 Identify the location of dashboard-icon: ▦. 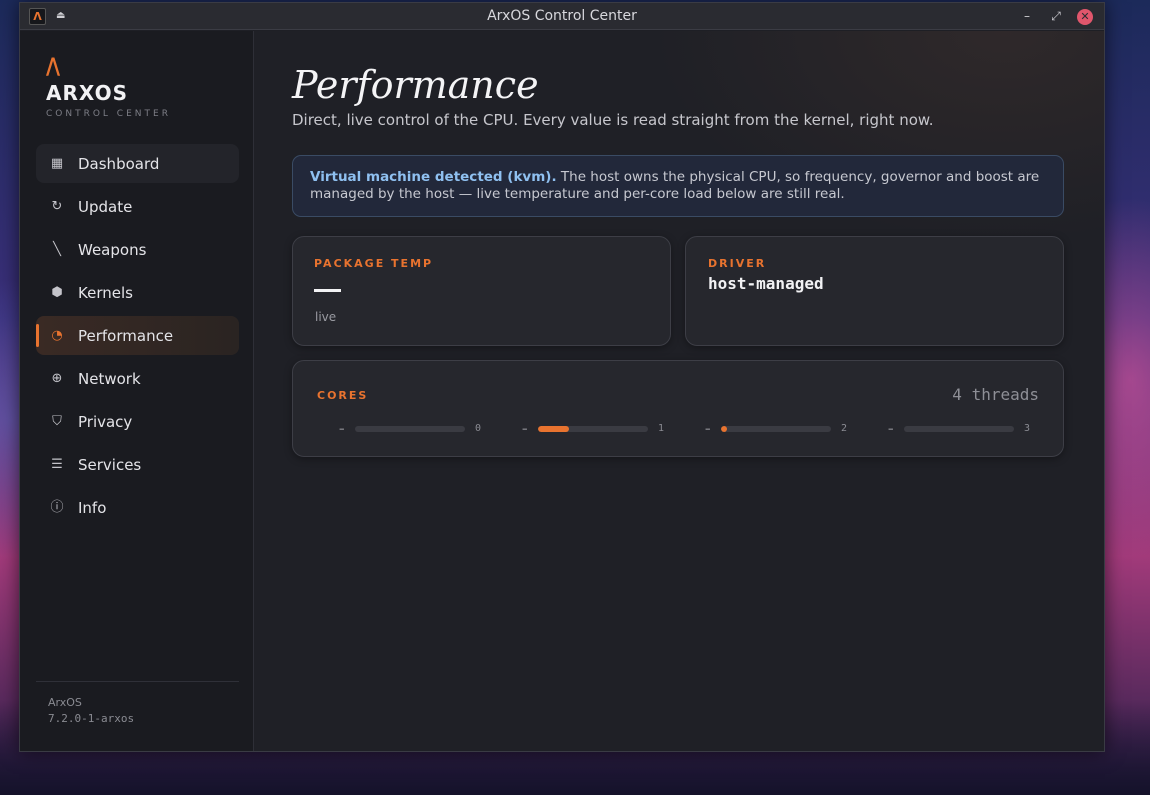
(57, 163).